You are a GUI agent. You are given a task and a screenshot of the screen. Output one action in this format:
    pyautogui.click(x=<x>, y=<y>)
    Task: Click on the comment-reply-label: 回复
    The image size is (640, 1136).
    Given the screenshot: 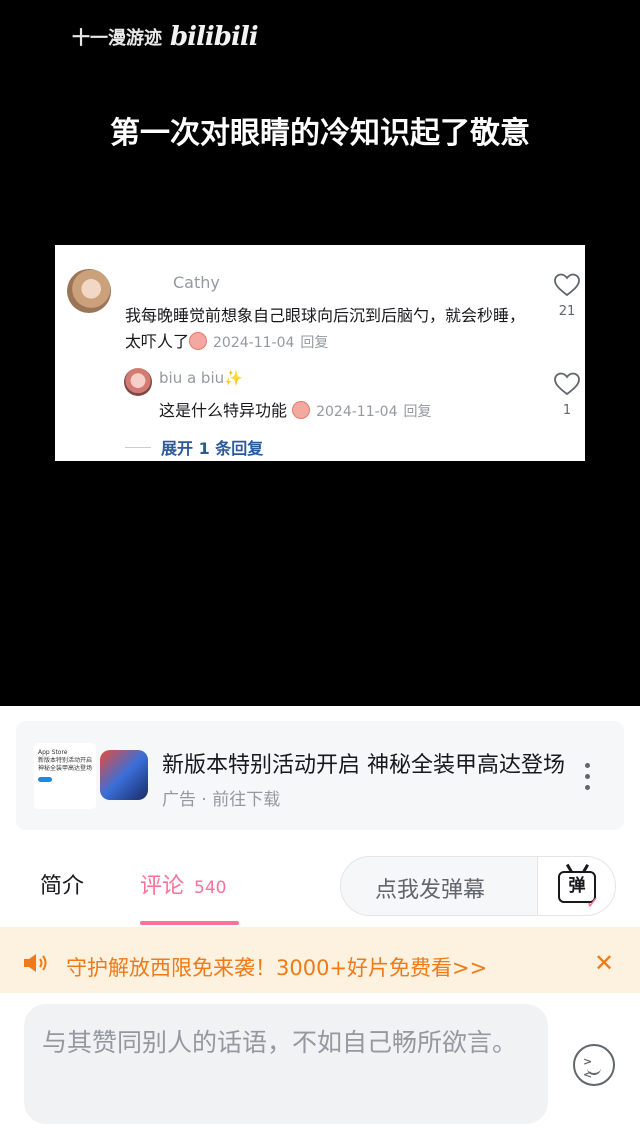 What is the action you would take?
    pyautogui.click(x=314, y=343)
    